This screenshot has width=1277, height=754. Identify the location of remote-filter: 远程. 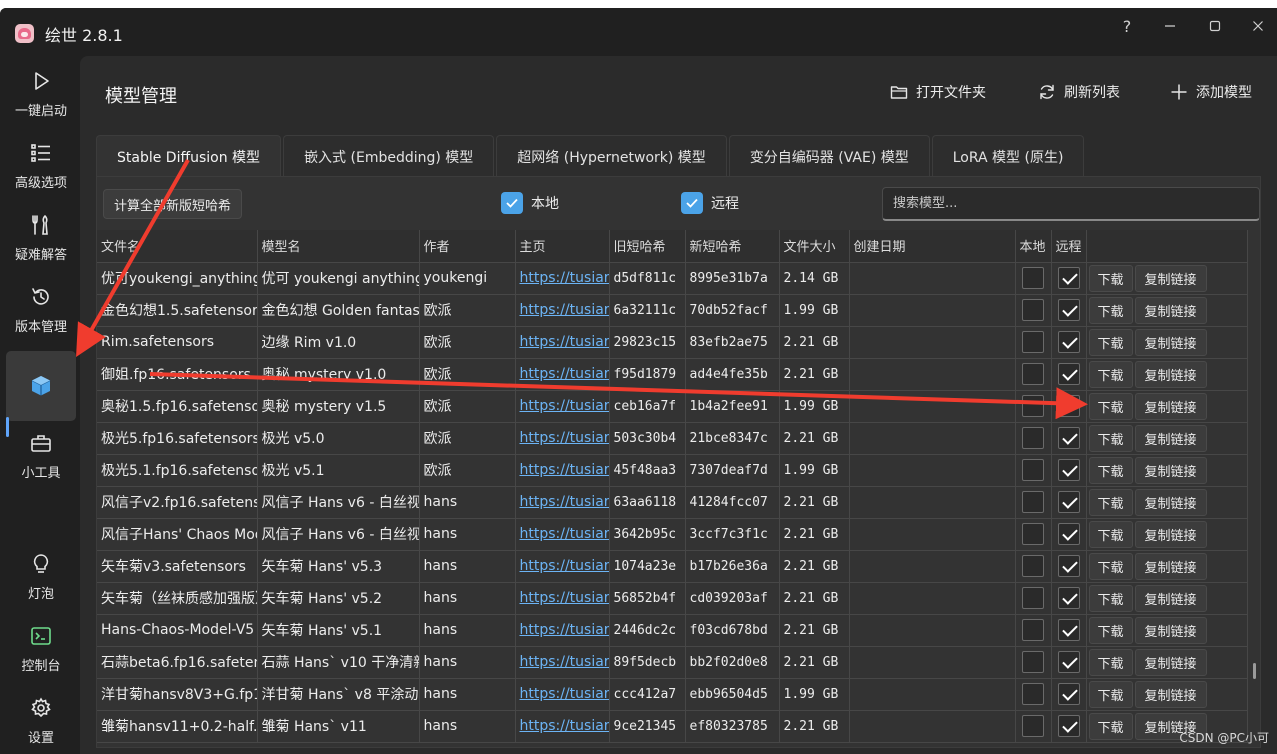
(710, 203).